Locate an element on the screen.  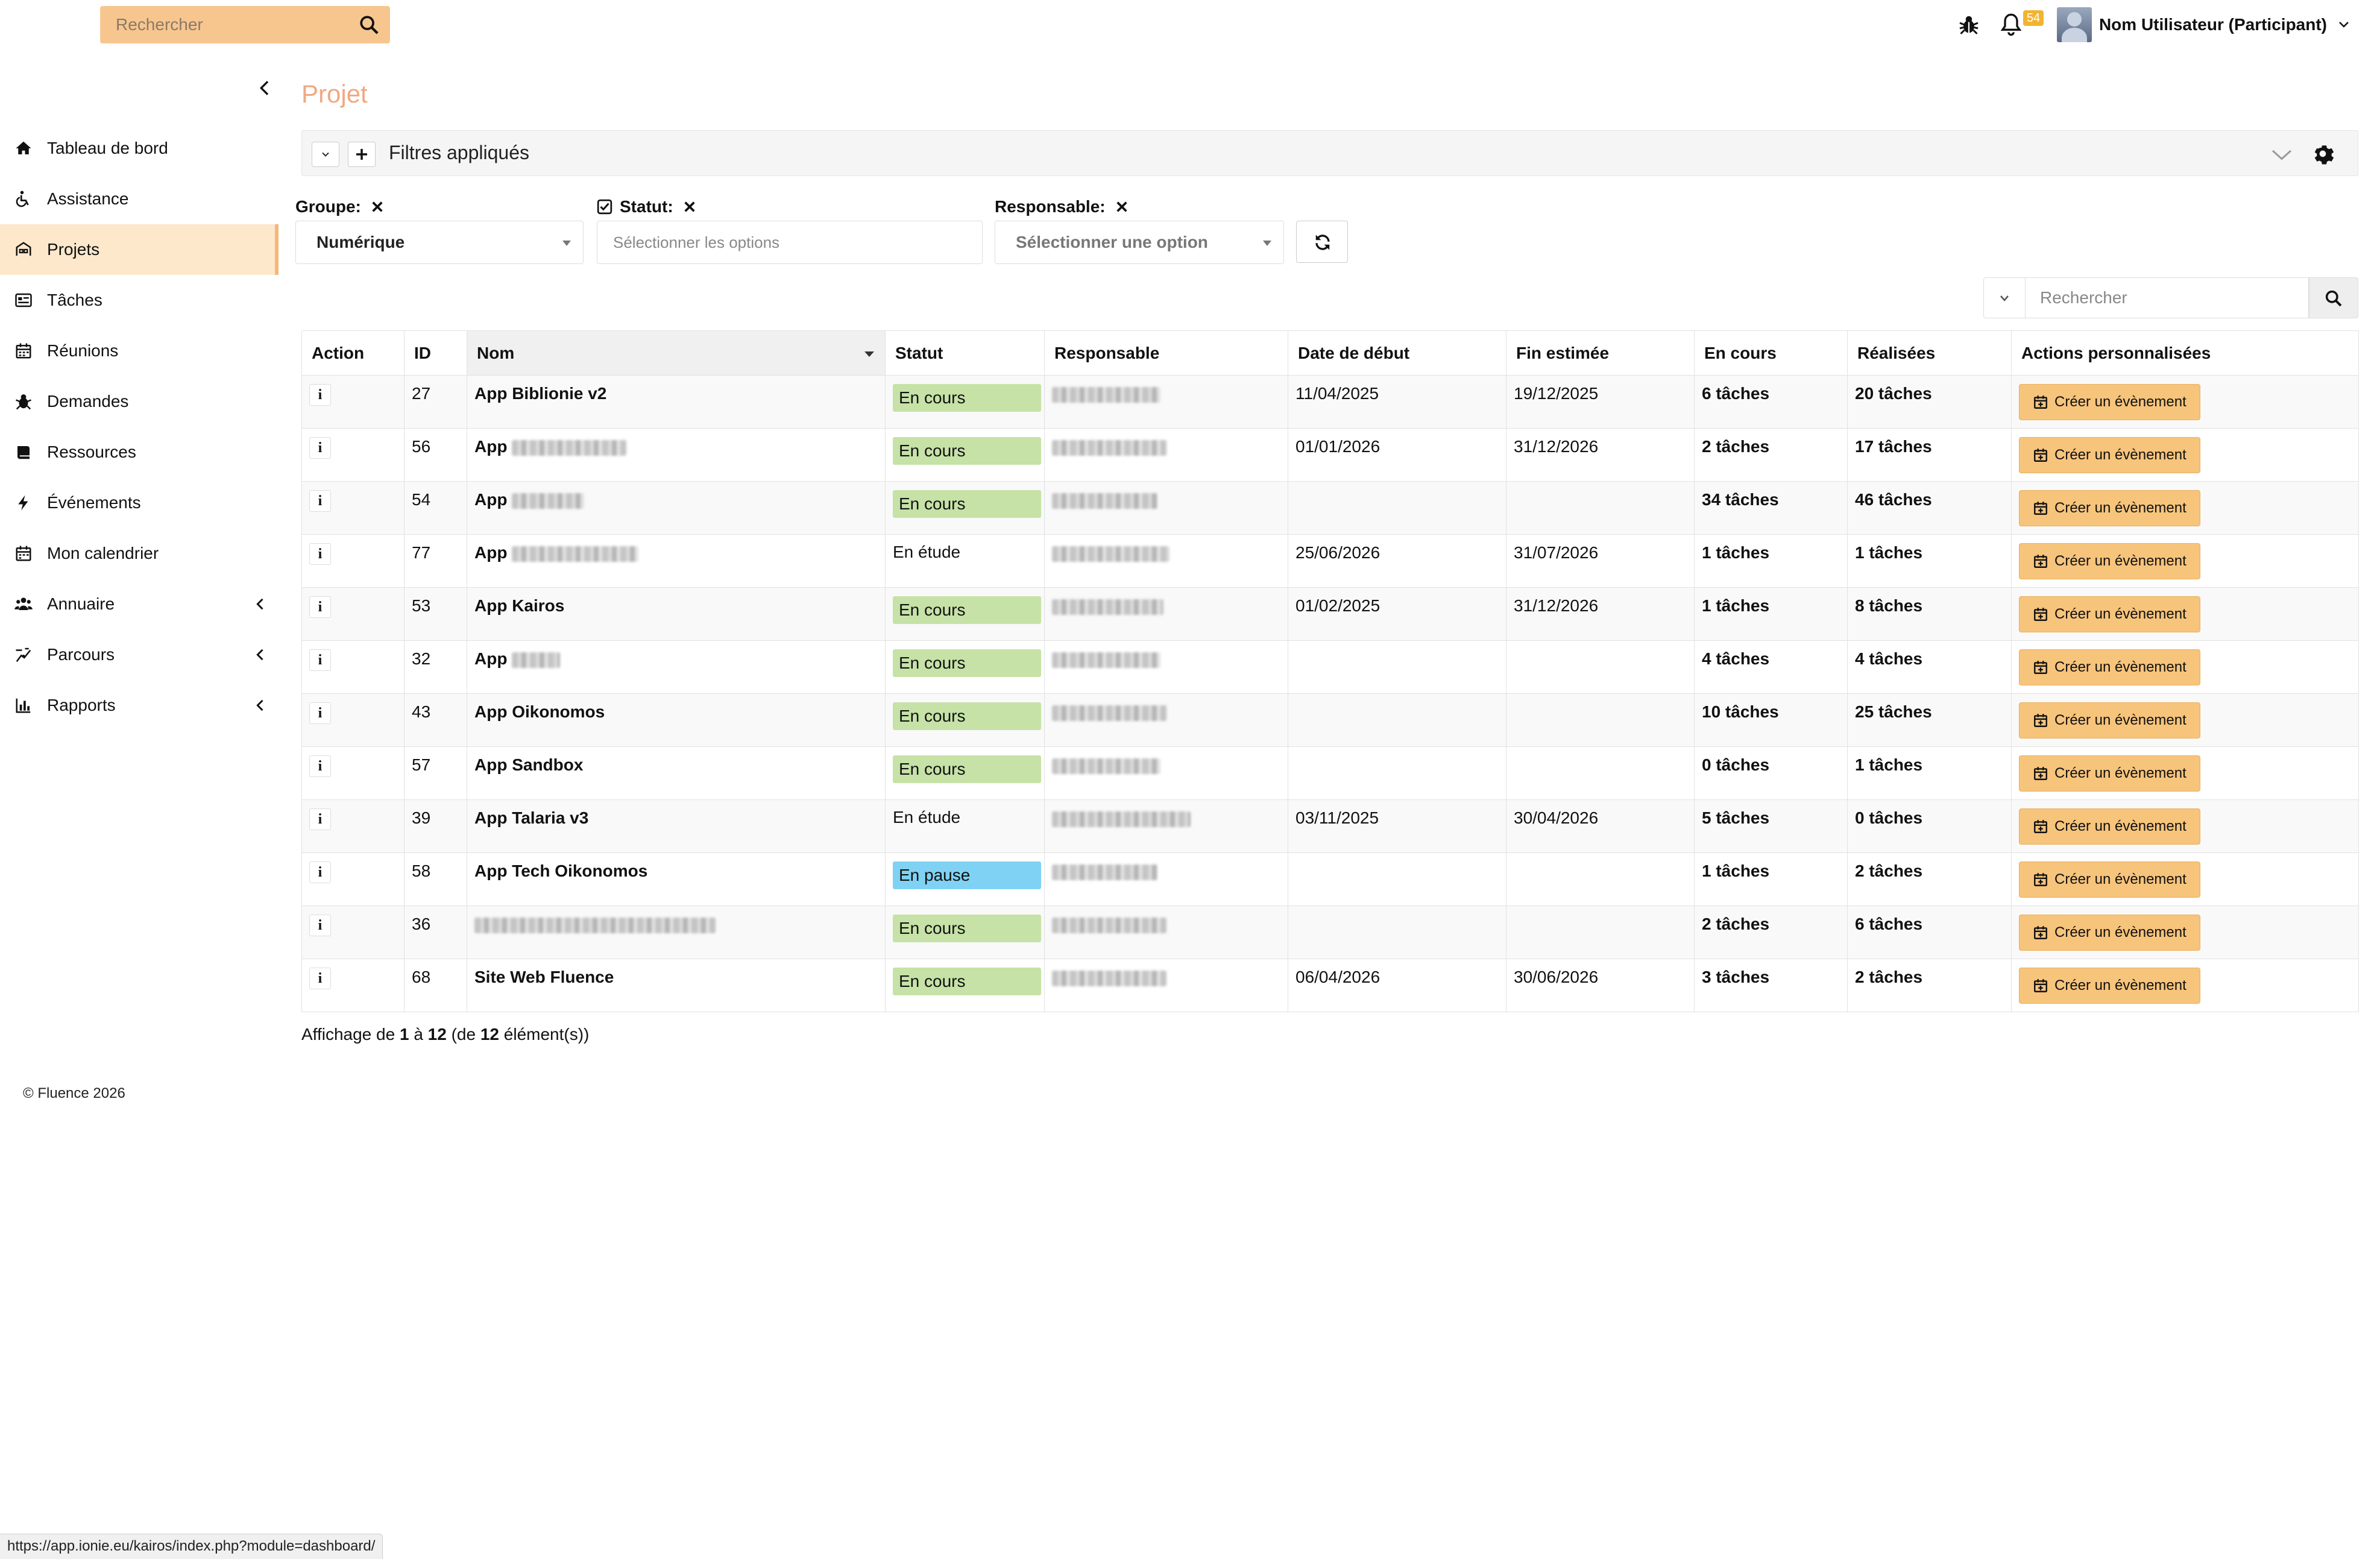
sidebar-item-assistance: Assistance is located at coordinates (139, 199).